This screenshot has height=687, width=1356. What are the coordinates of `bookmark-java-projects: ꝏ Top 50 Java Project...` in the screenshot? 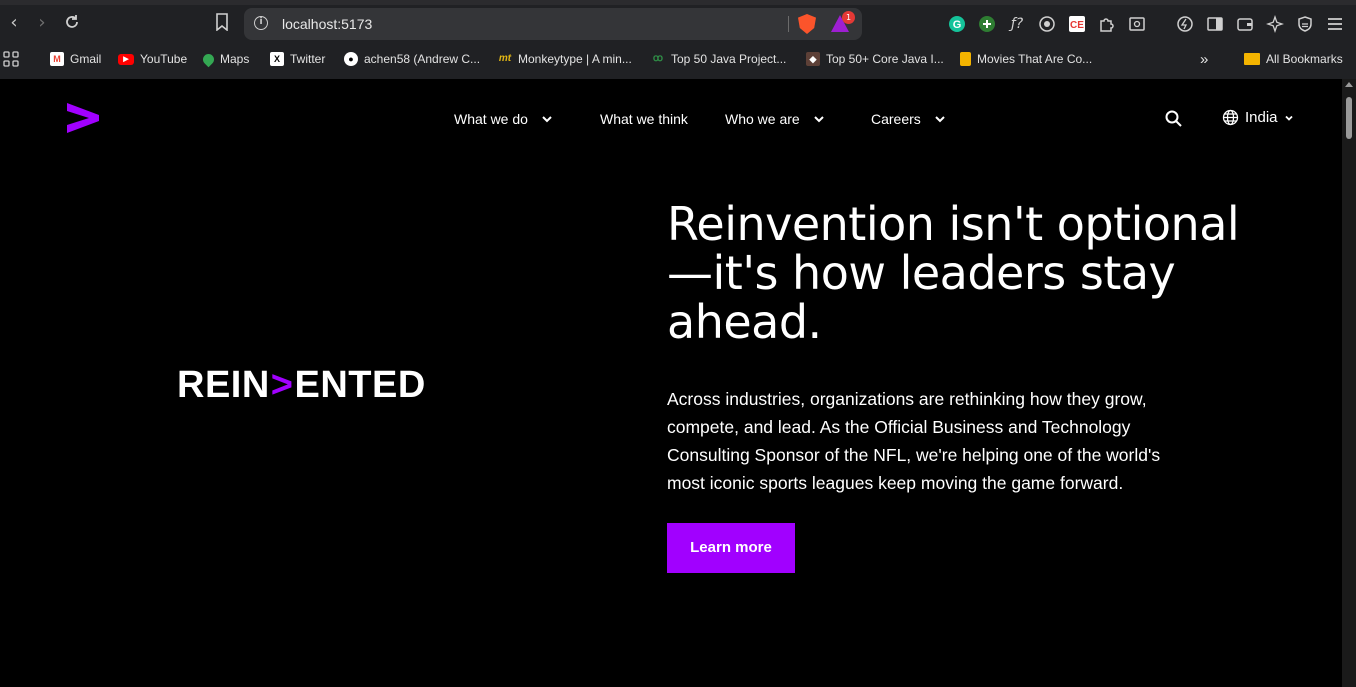 It's located at (719, 59).